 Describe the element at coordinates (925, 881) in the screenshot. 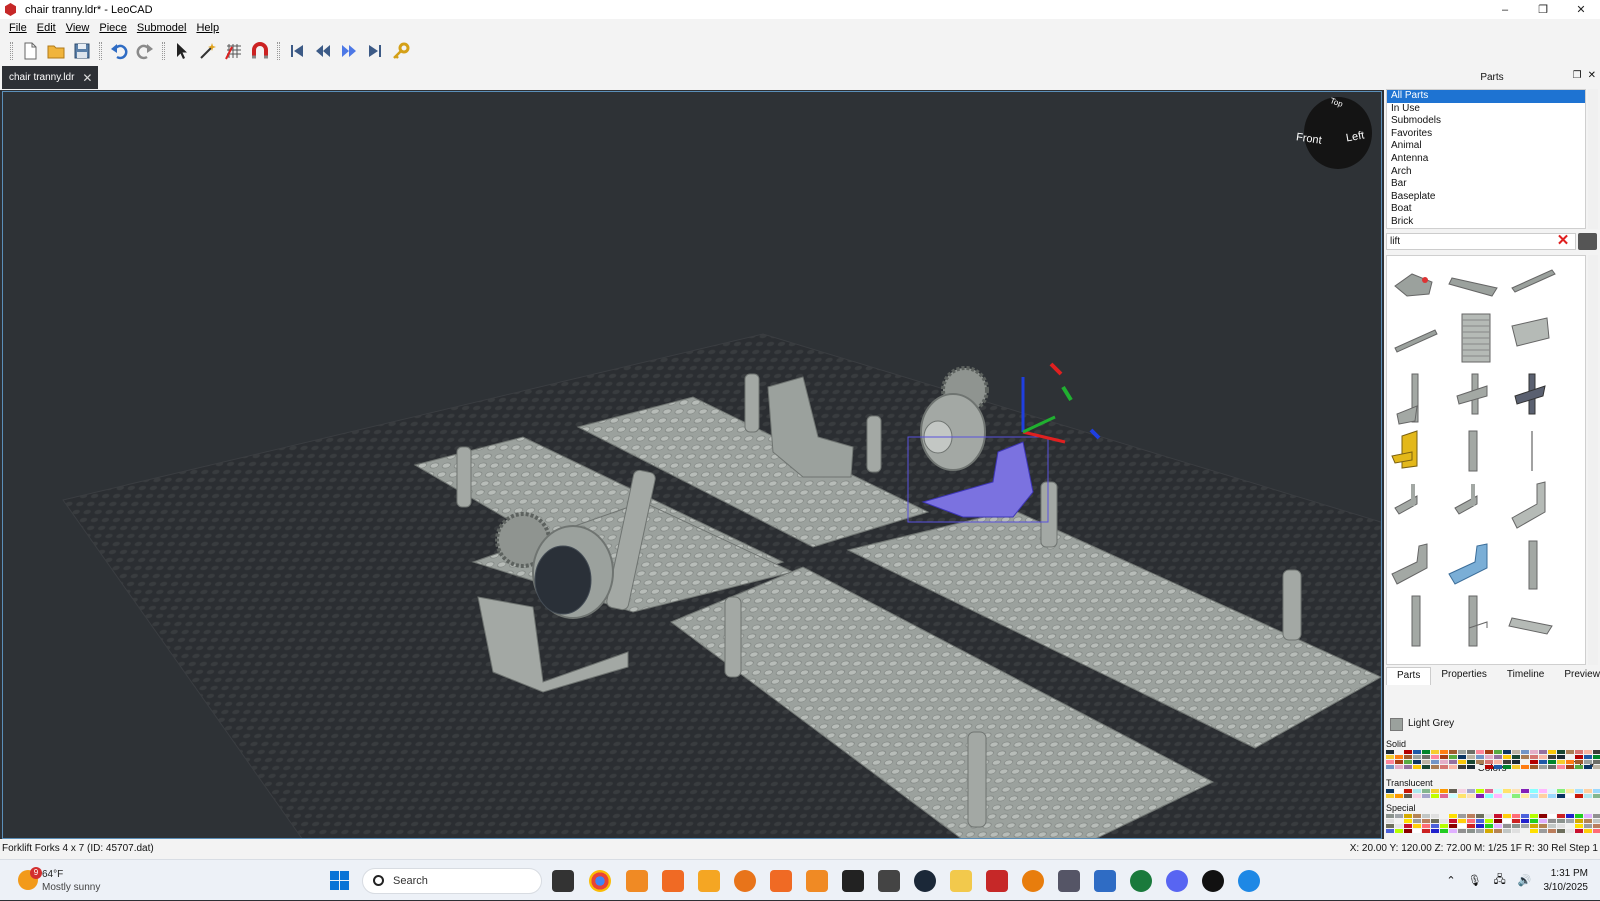

I see `steam-icon` at that location.